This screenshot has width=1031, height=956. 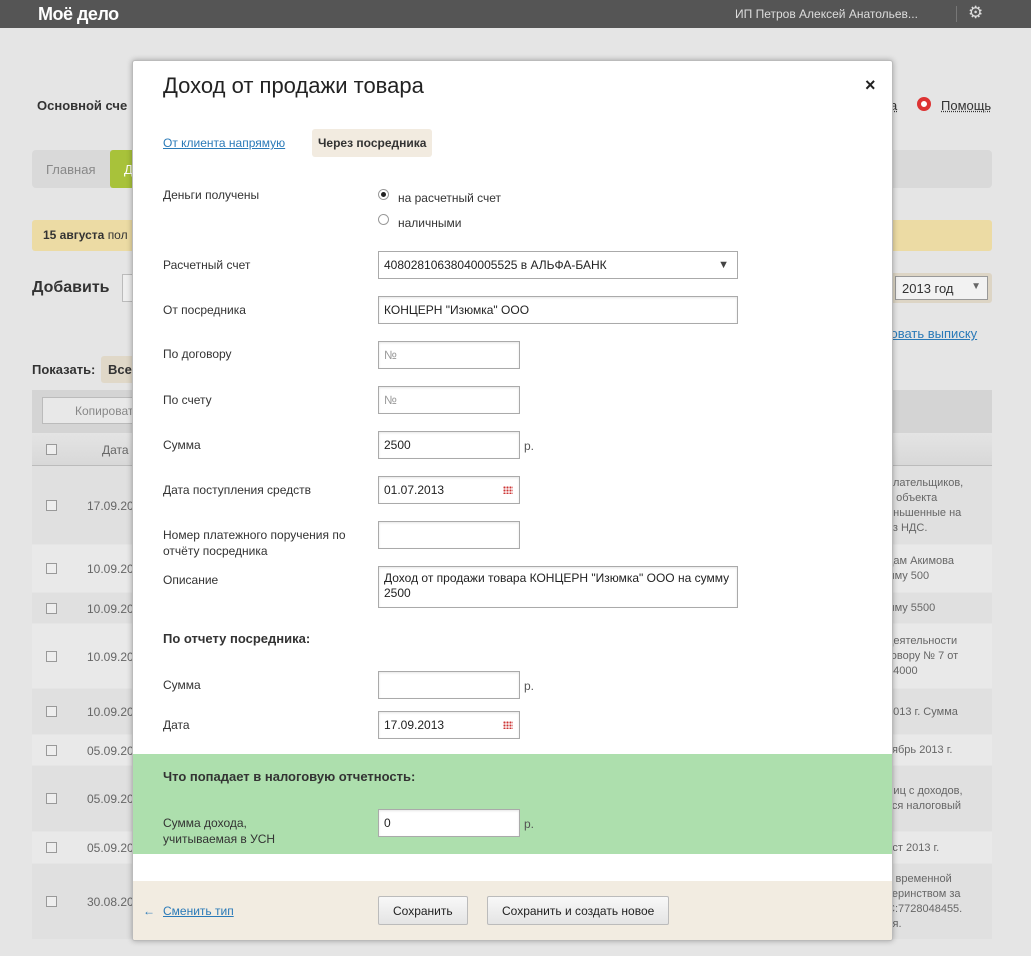 What do you see at coordinates (207, 265) in the screenshot?
I see `account-label: Расчетный счет` at bounding box center [207, 265].